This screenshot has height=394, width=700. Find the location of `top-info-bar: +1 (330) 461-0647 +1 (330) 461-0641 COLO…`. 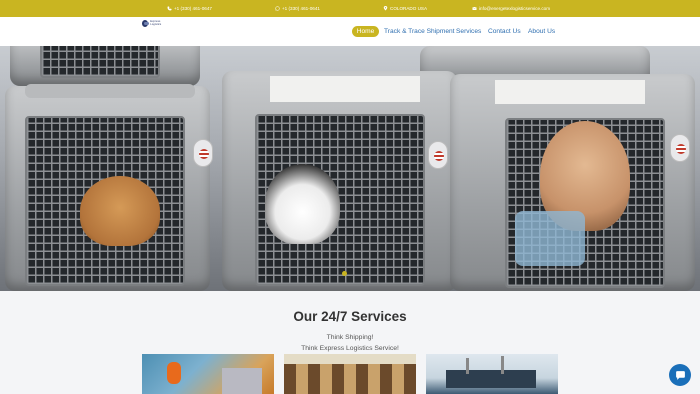

top-info-bar: +1 (330) 461-0647 +1 (330) 461-0641 COLO… is located at coordinates (350, 8).